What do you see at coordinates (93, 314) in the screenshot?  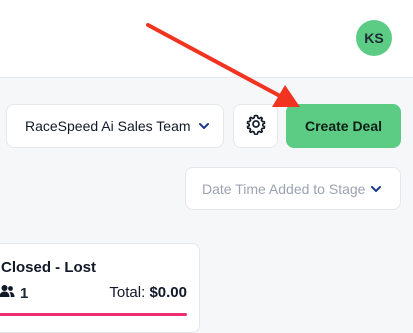 I see `stage-color-bar` at bounding box center [93, 314].